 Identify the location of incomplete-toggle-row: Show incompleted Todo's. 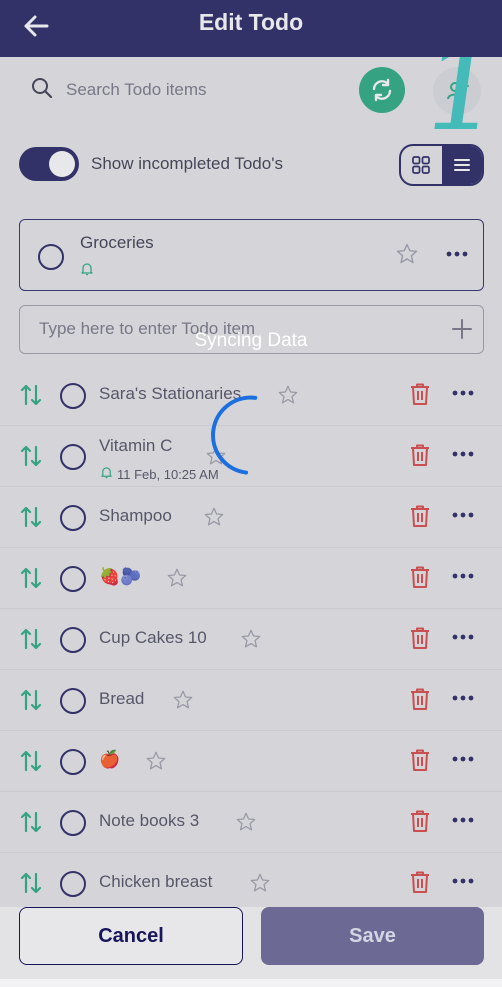
(151, 164).